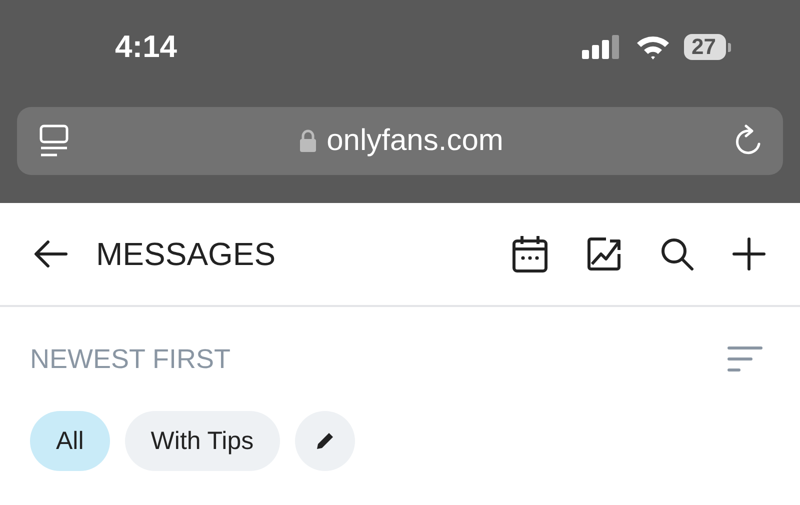  What do you see at coordinates (745, 359) in the screenshot?
I see `sort-icon` at bounding box center [745, 359].